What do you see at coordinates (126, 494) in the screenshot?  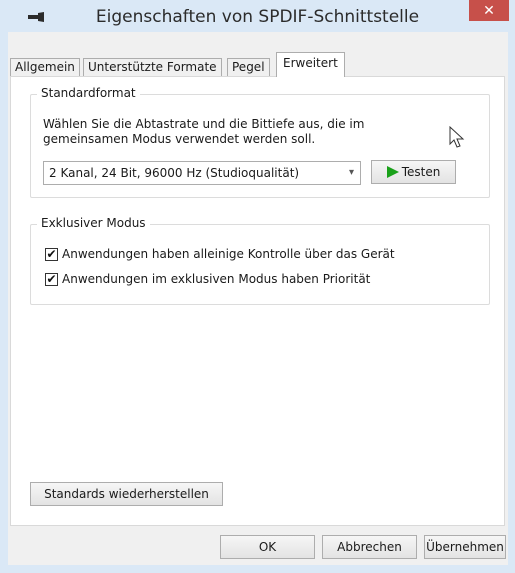 I see `restore-defaults-button: Standards wiederherstellen` at bounding box center [126, 494].